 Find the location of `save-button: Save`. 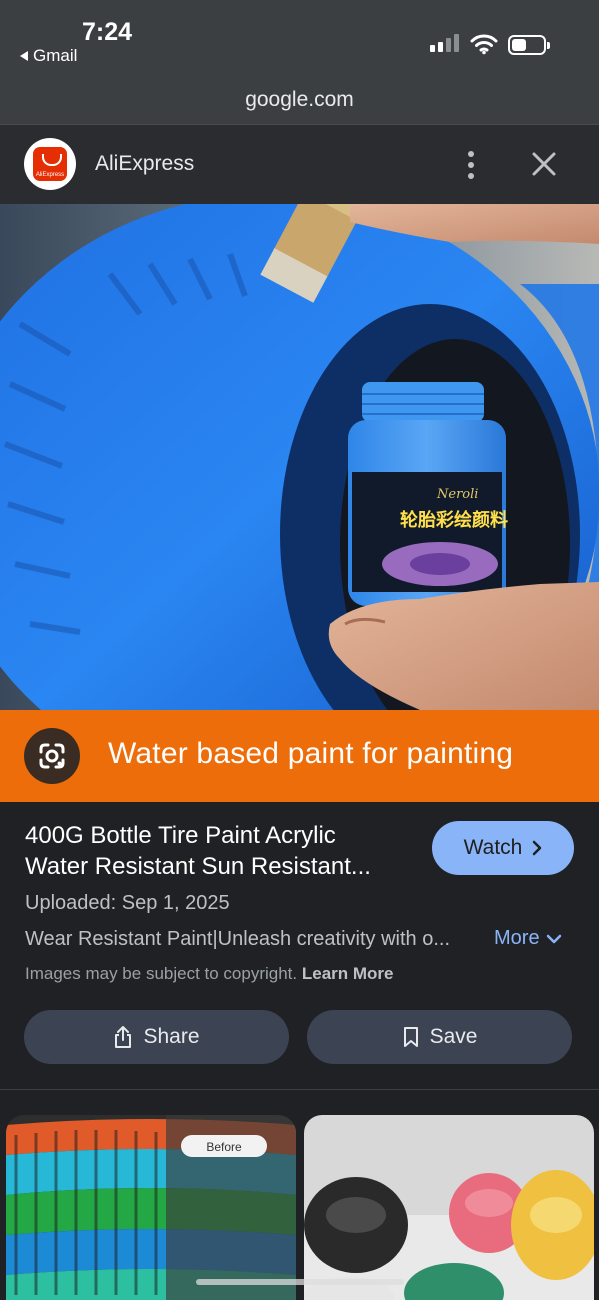

save-button: Save is located at coordinates (439, 1037).